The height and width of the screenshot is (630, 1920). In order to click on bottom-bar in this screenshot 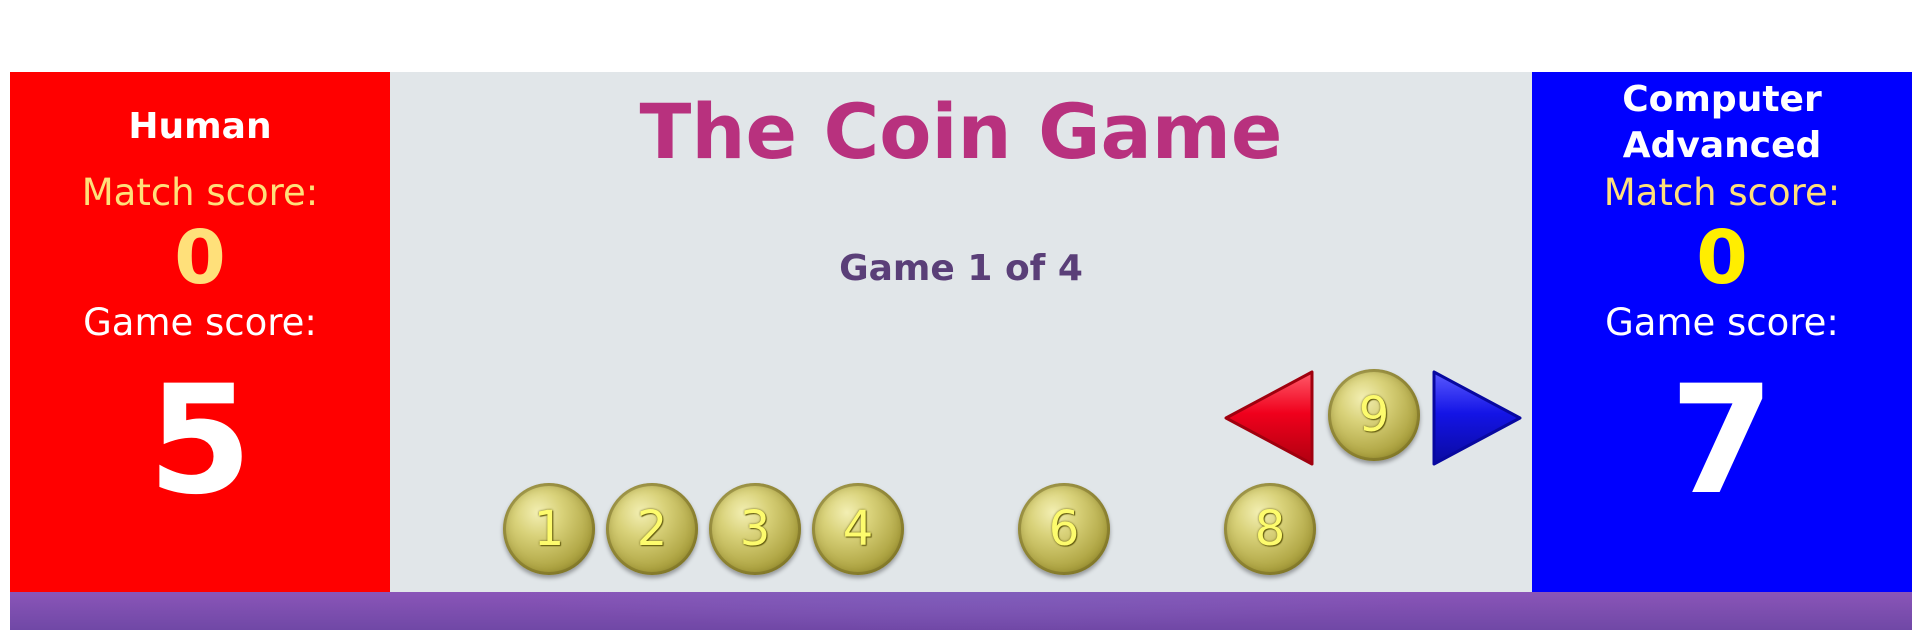, I will do `click(961, 611)`.